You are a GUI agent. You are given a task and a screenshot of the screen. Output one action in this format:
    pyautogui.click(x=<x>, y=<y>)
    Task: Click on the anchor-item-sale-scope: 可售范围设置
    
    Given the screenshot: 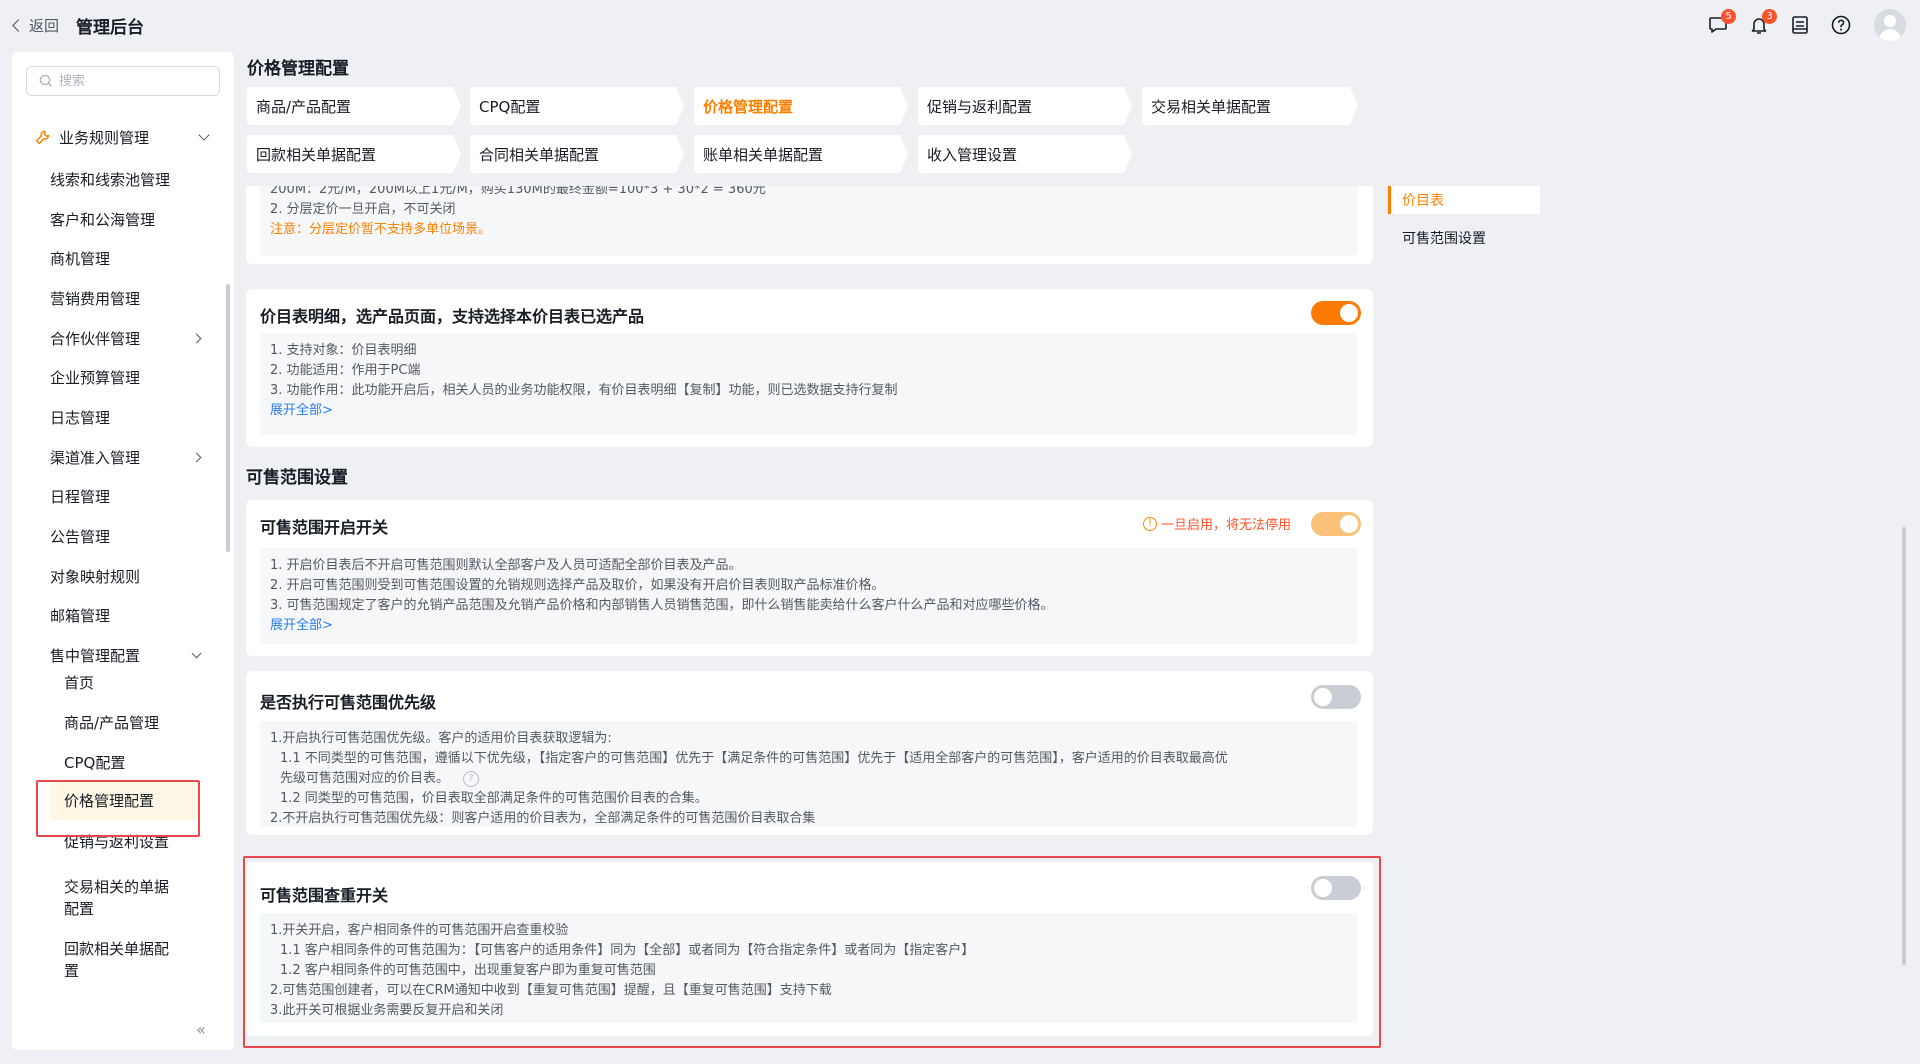 What is the action you would take?
    pyautogui.click(x=1464, y=238)
    